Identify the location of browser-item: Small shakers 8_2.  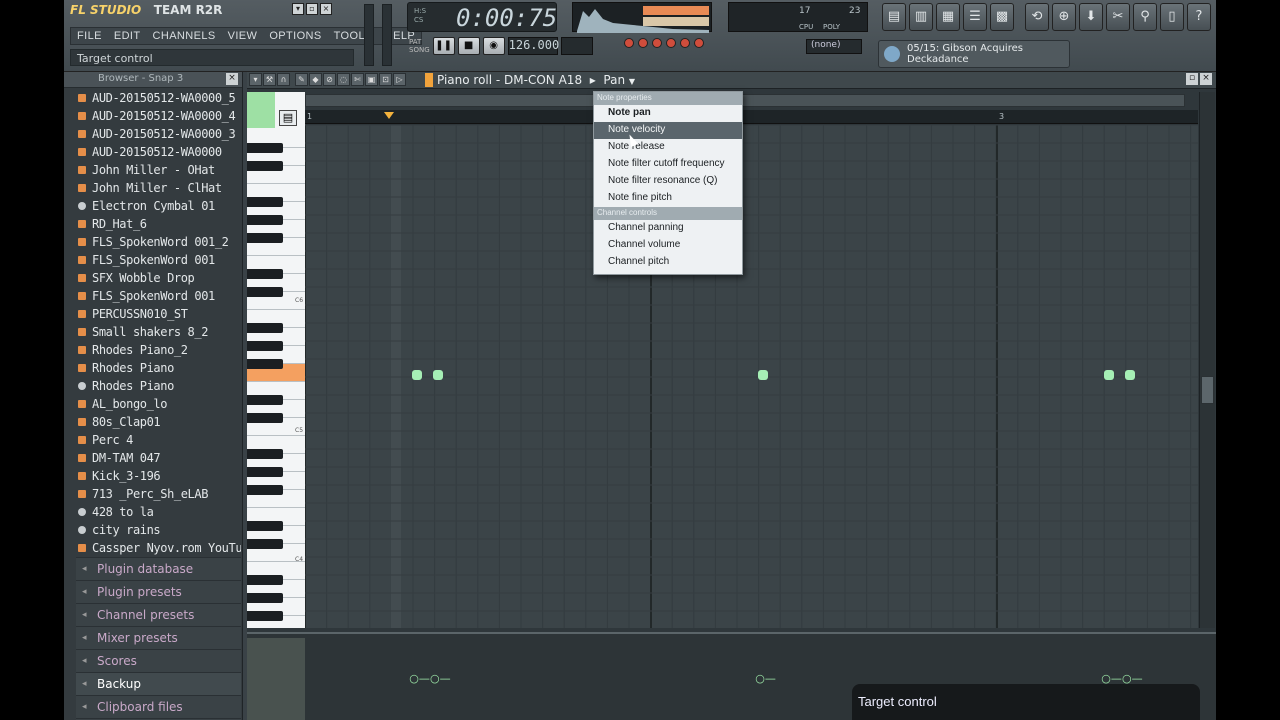
(158, 332).